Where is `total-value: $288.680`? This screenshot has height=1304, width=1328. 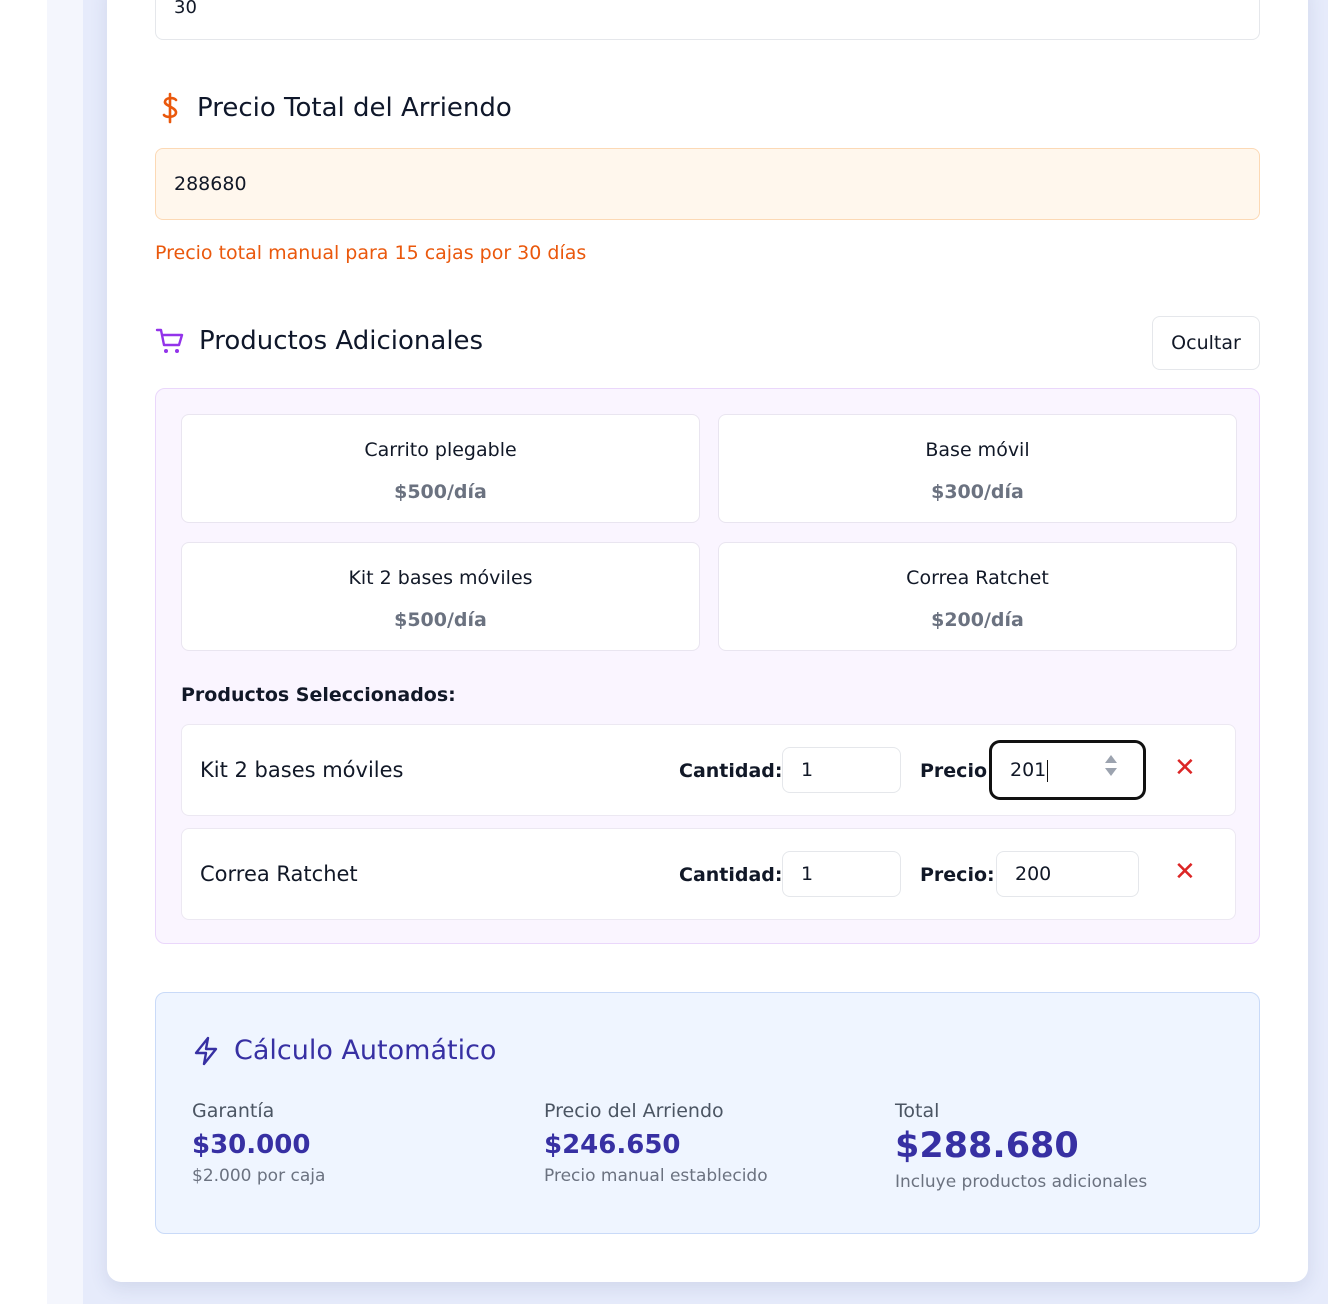 total-value: $288.680 is located at coordinates (987, 1146).